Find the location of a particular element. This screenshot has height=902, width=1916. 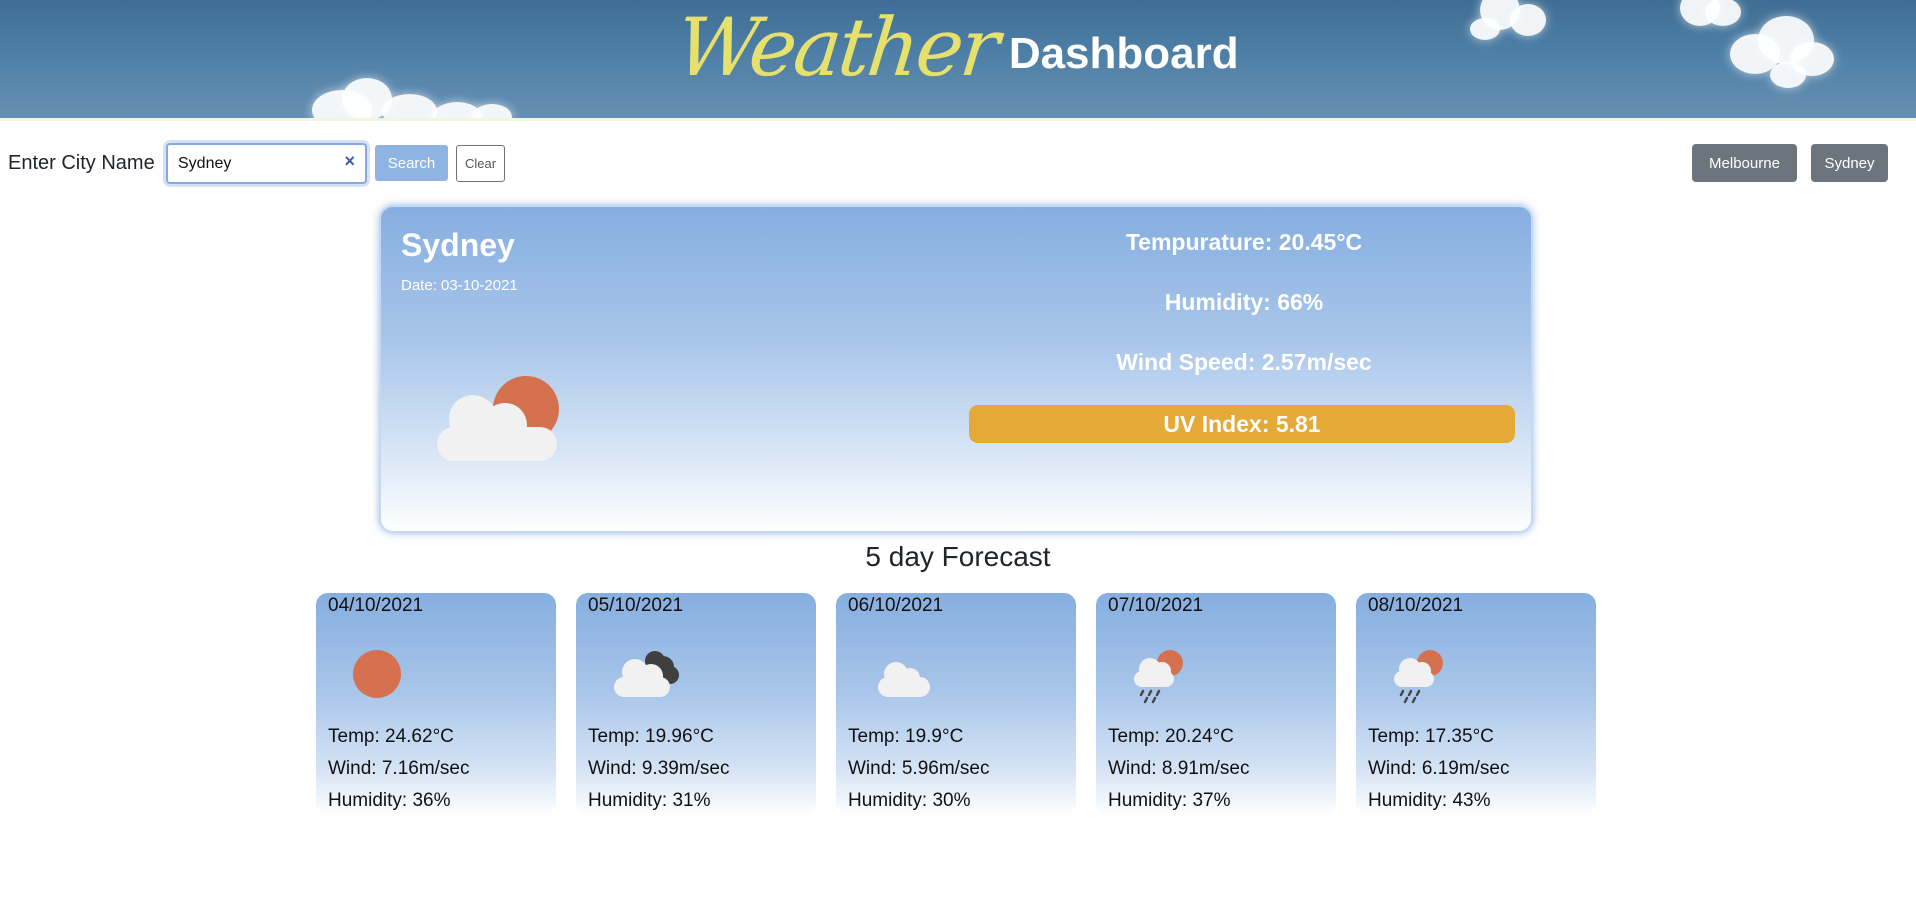

forecast-humidity: Humidity: 37% is located at coordinates (1169, 800).